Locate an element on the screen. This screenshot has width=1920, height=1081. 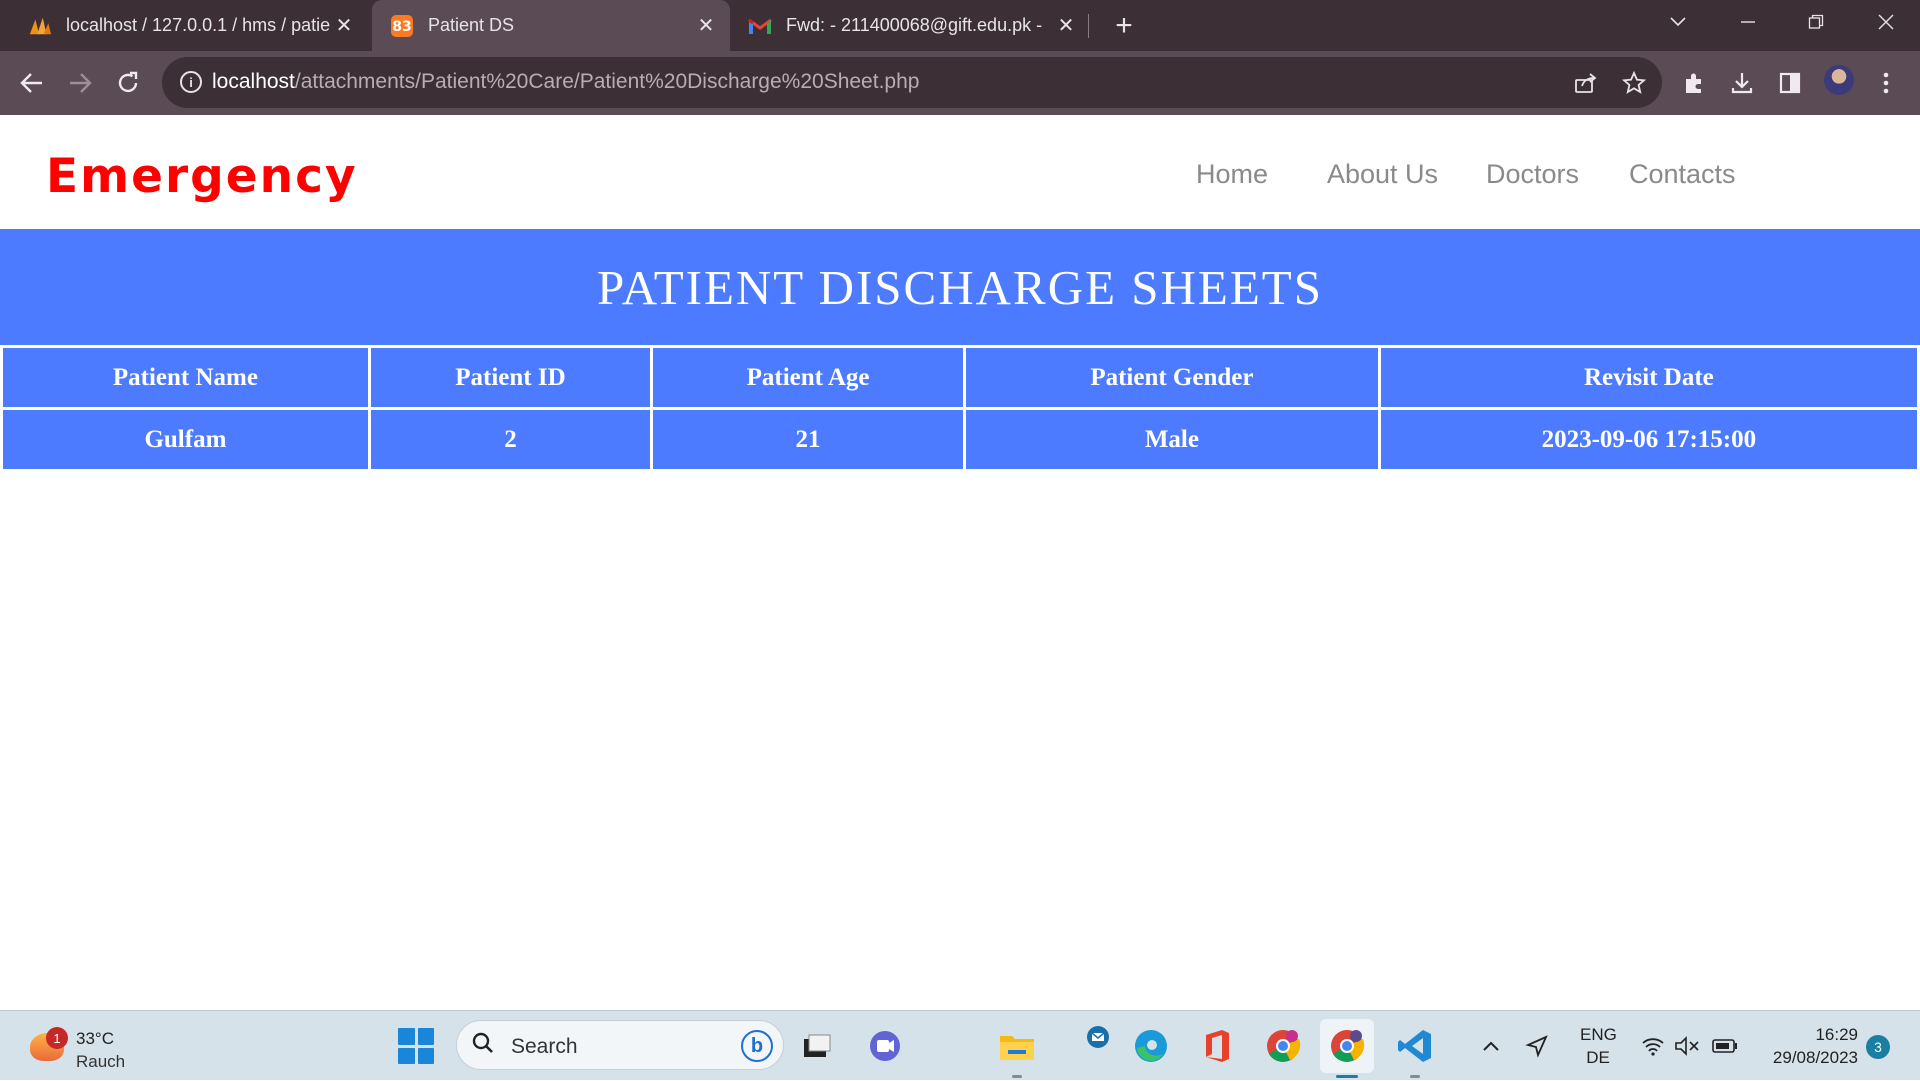
tab-patient-ds: 83 Patient DS ✕ is located at coordinates (551, 25).